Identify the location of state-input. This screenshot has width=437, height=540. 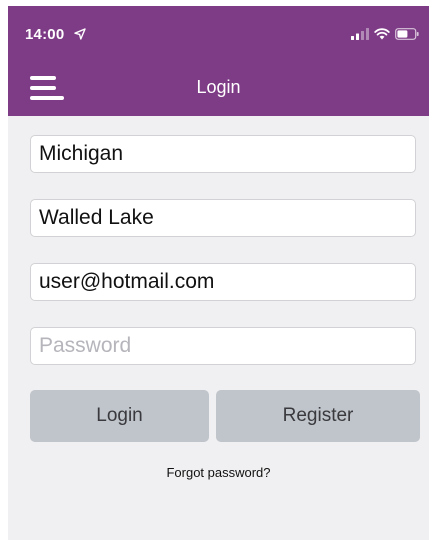
(223, 154).